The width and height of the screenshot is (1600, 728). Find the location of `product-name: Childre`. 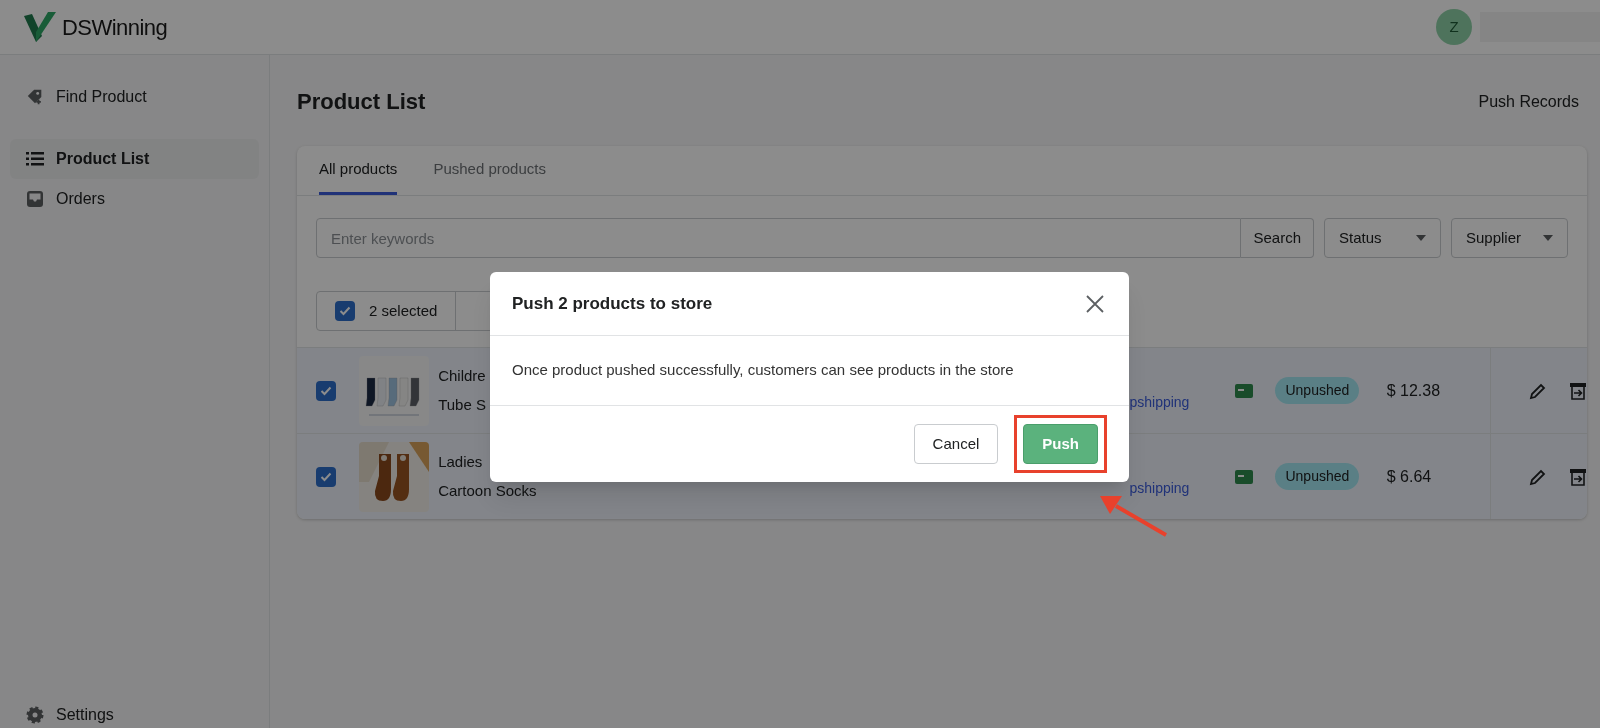

product-name: Childre is located at coordinates (462, 376).